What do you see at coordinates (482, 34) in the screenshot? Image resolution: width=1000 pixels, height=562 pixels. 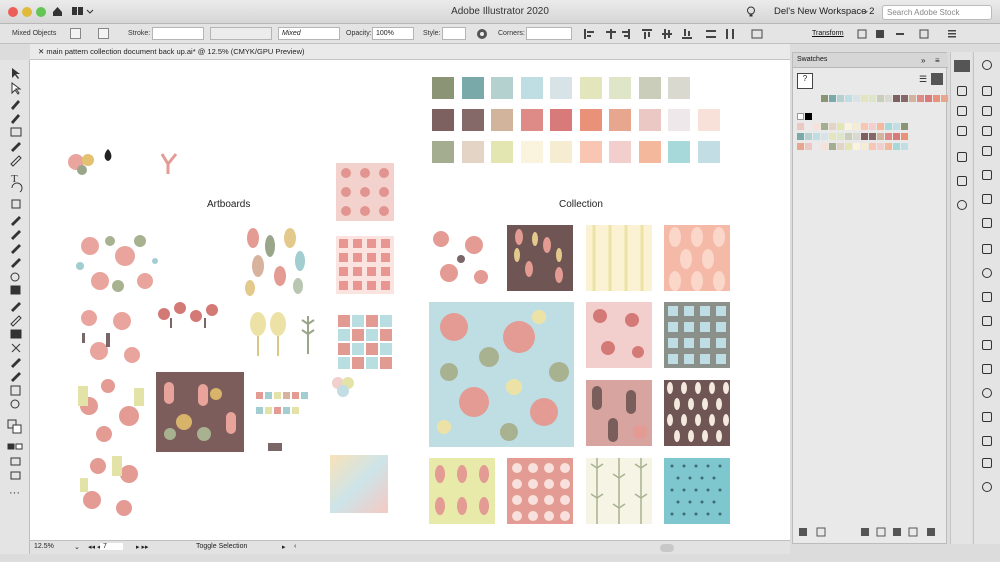 I see `recolor-artwork-icon` at bounding box center [482, 34].